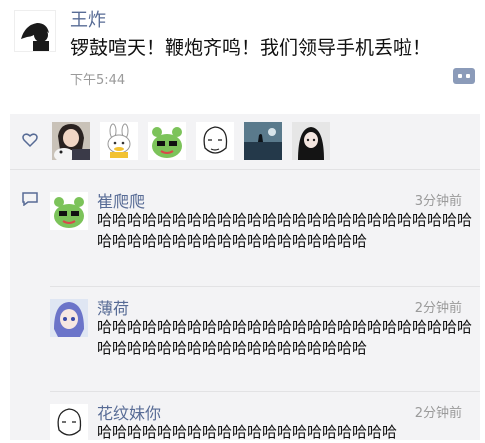 The height and width of the screenshot is (443, 485). I want to click on avatar-rabbit-icon, so click(119, 141).